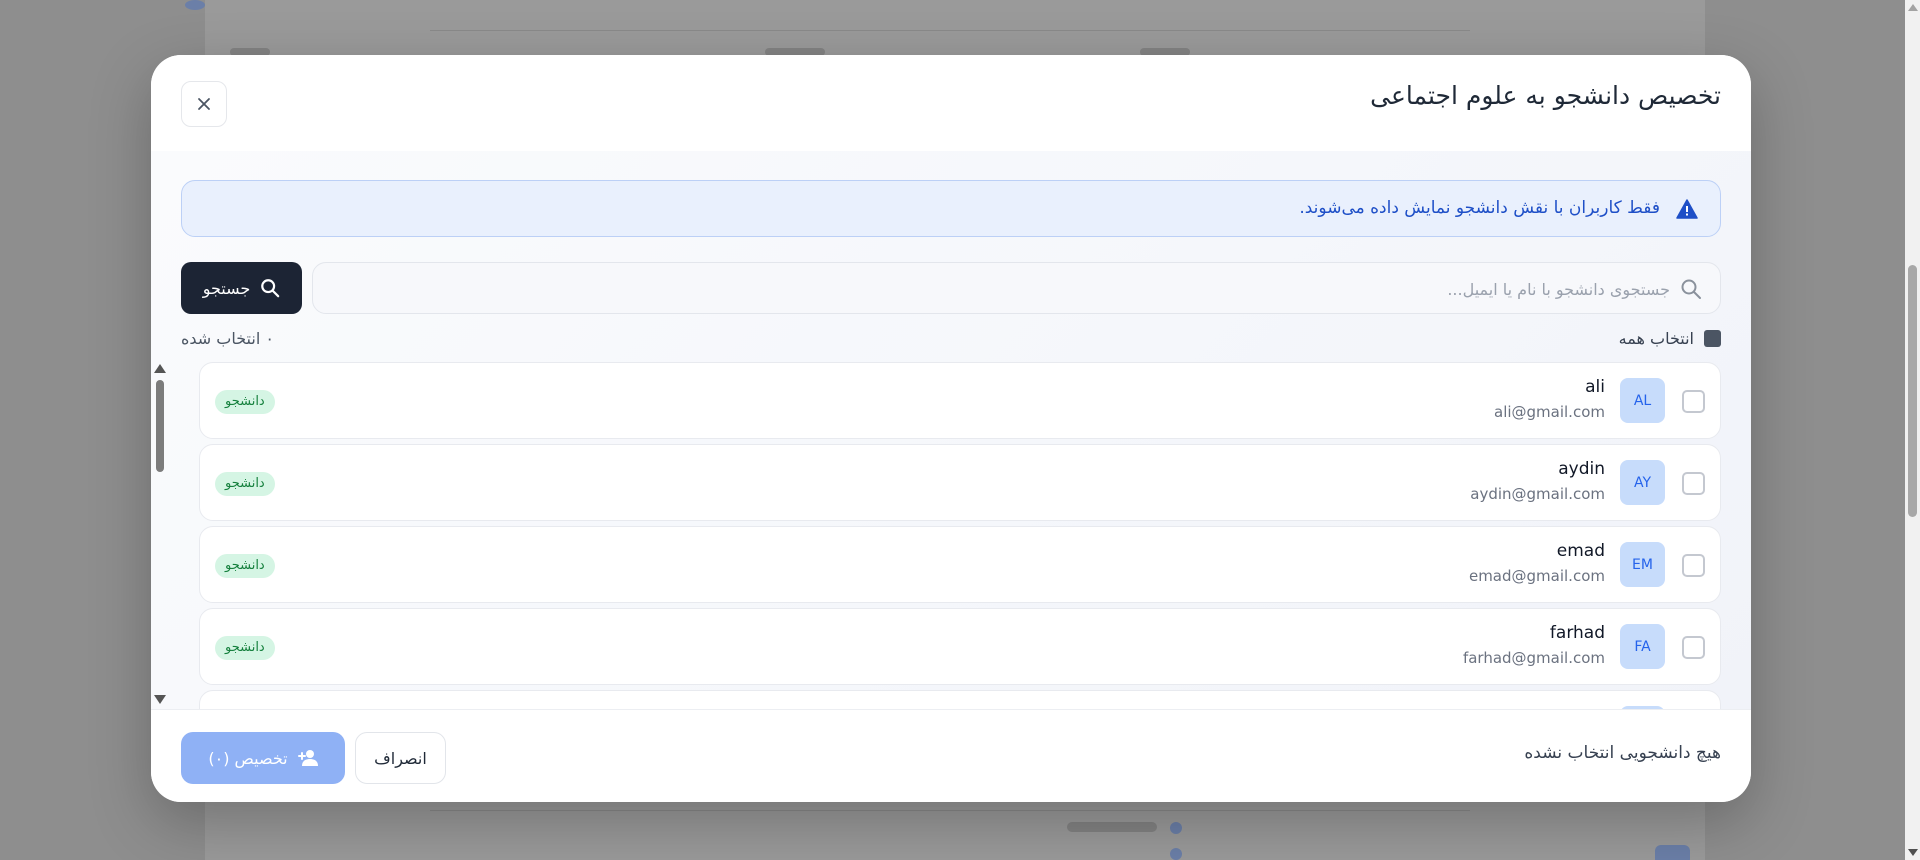  I want to click on select-all-checkbox, so click(1712, 338).